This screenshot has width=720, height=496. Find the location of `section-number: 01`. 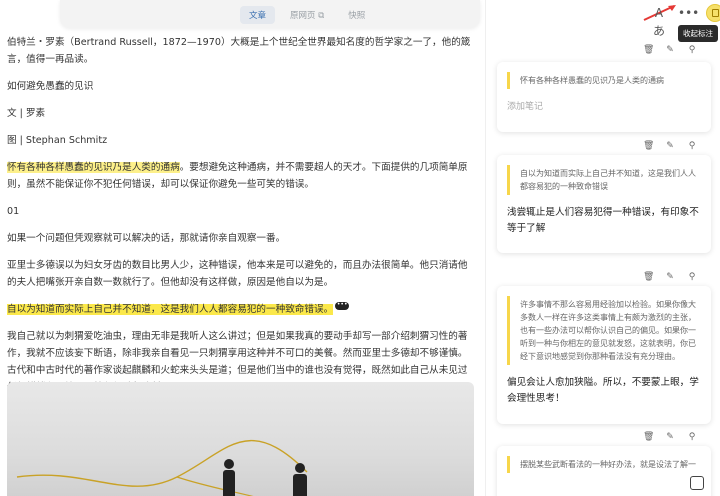

section-number: 01 is located at coordinates (13, 211).